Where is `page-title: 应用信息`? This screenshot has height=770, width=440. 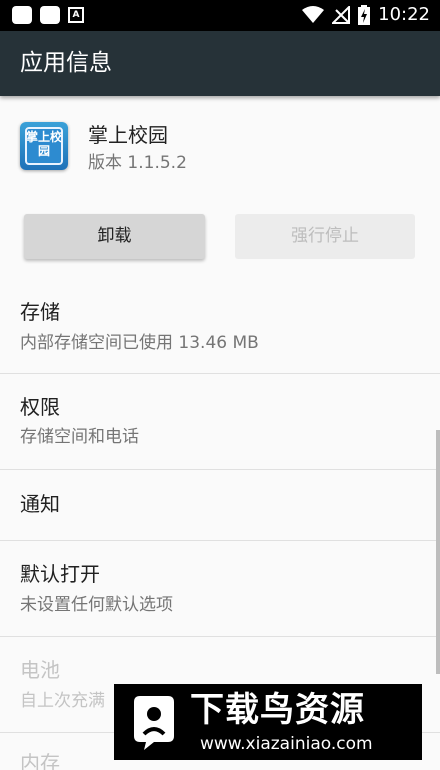 page-title: 应用信息 is located at coordinates (66, 63).